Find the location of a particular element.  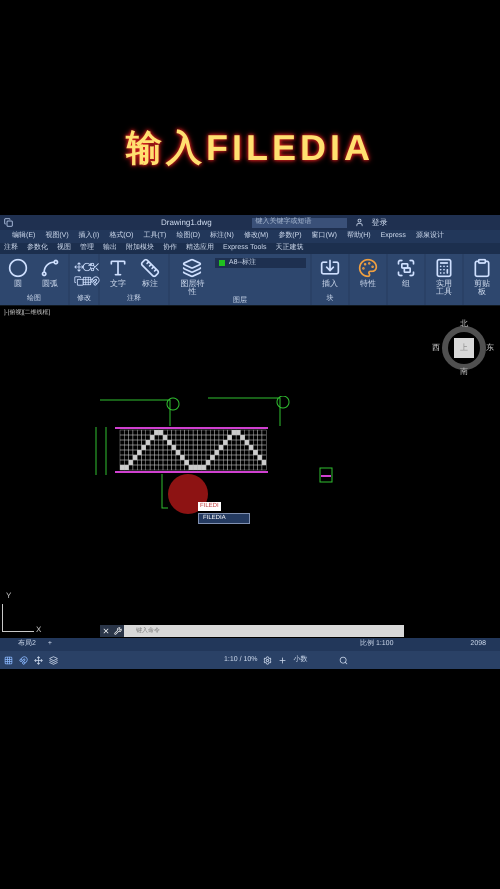

ribbon-tool-button: 组 is located at coordinates (406, 273).